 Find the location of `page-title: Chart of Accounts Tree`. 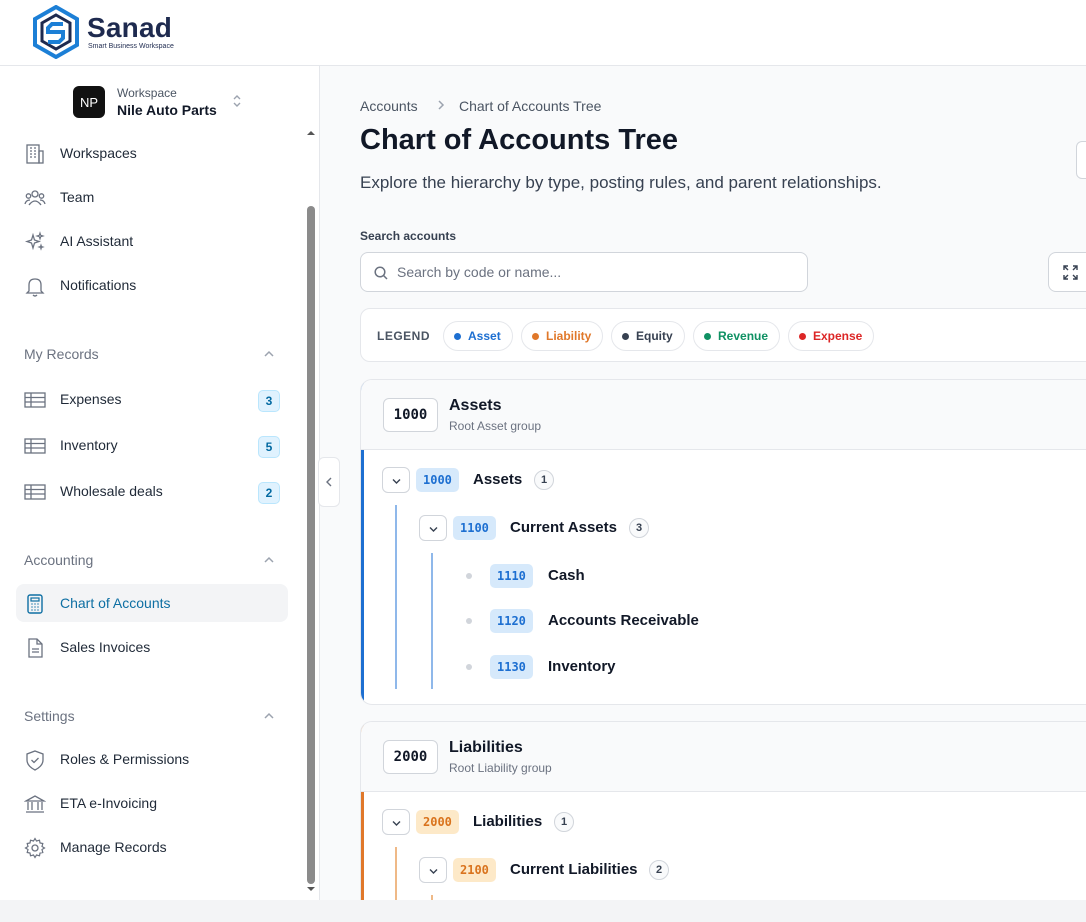

page-title: Chart of Accounts Tree is located at coordinates (519, 140).